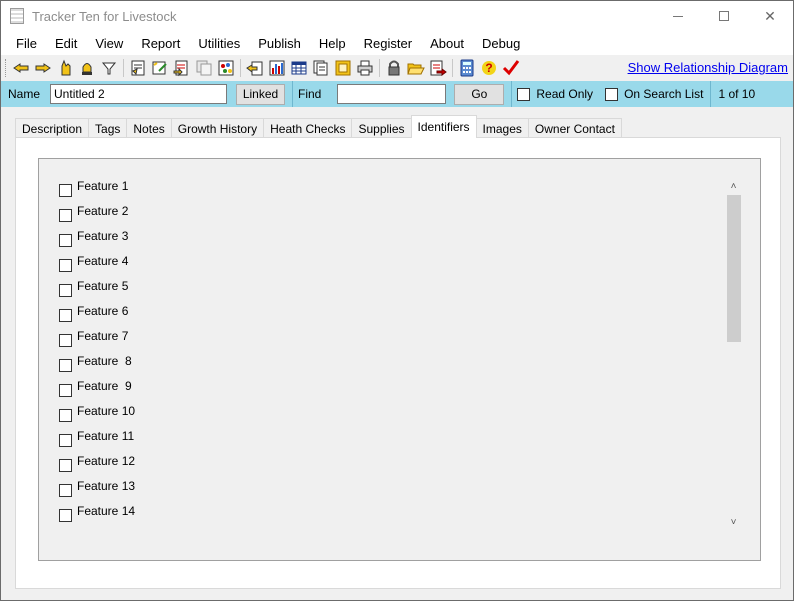 This screenshot has height=601, width=794. Describe the element at coordinates (87, 68) in the screenshot. I see `bell-icon` at that location.